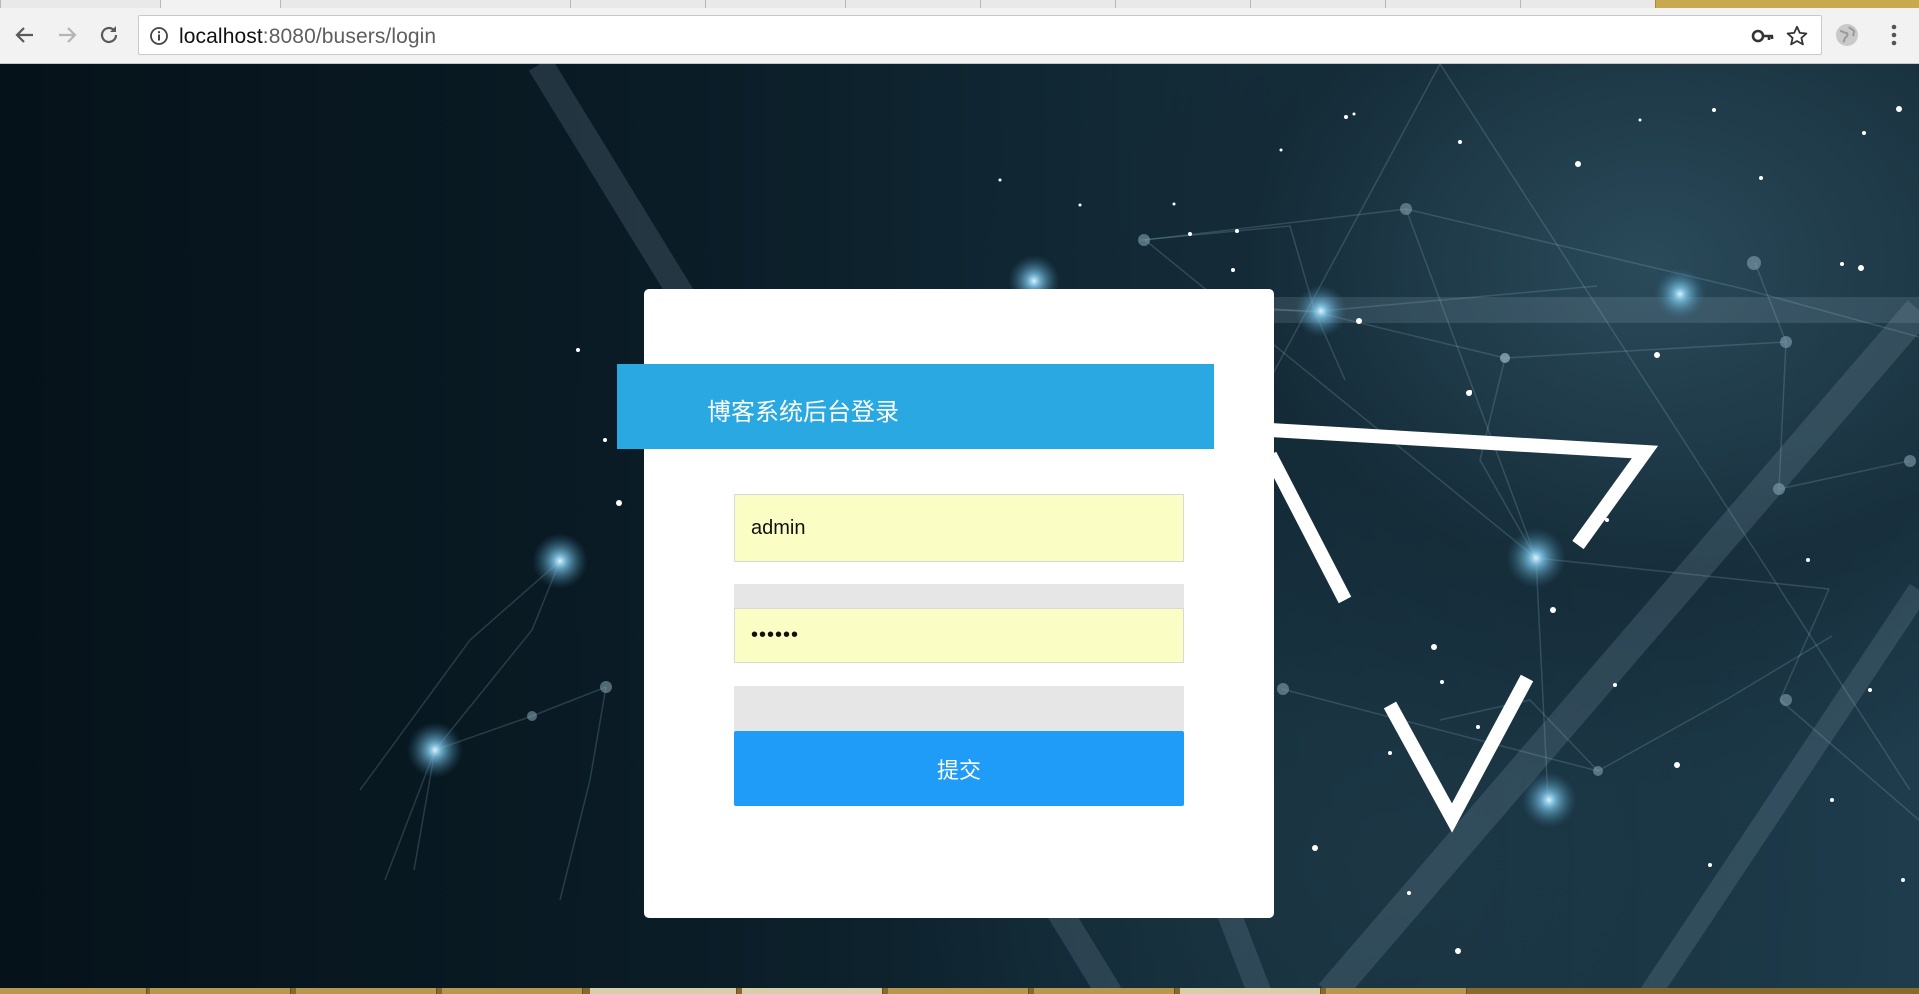 The image size is (1919, 994). Describe the element at coordinates (159, 36) in the screenshot. I see `info-icon` at that location.